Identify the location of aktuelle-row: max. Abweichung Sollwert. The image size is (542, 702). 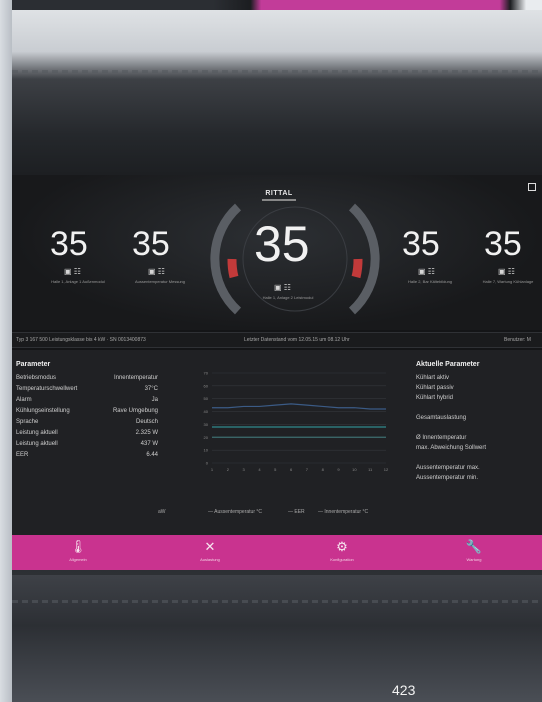
(451, 448).